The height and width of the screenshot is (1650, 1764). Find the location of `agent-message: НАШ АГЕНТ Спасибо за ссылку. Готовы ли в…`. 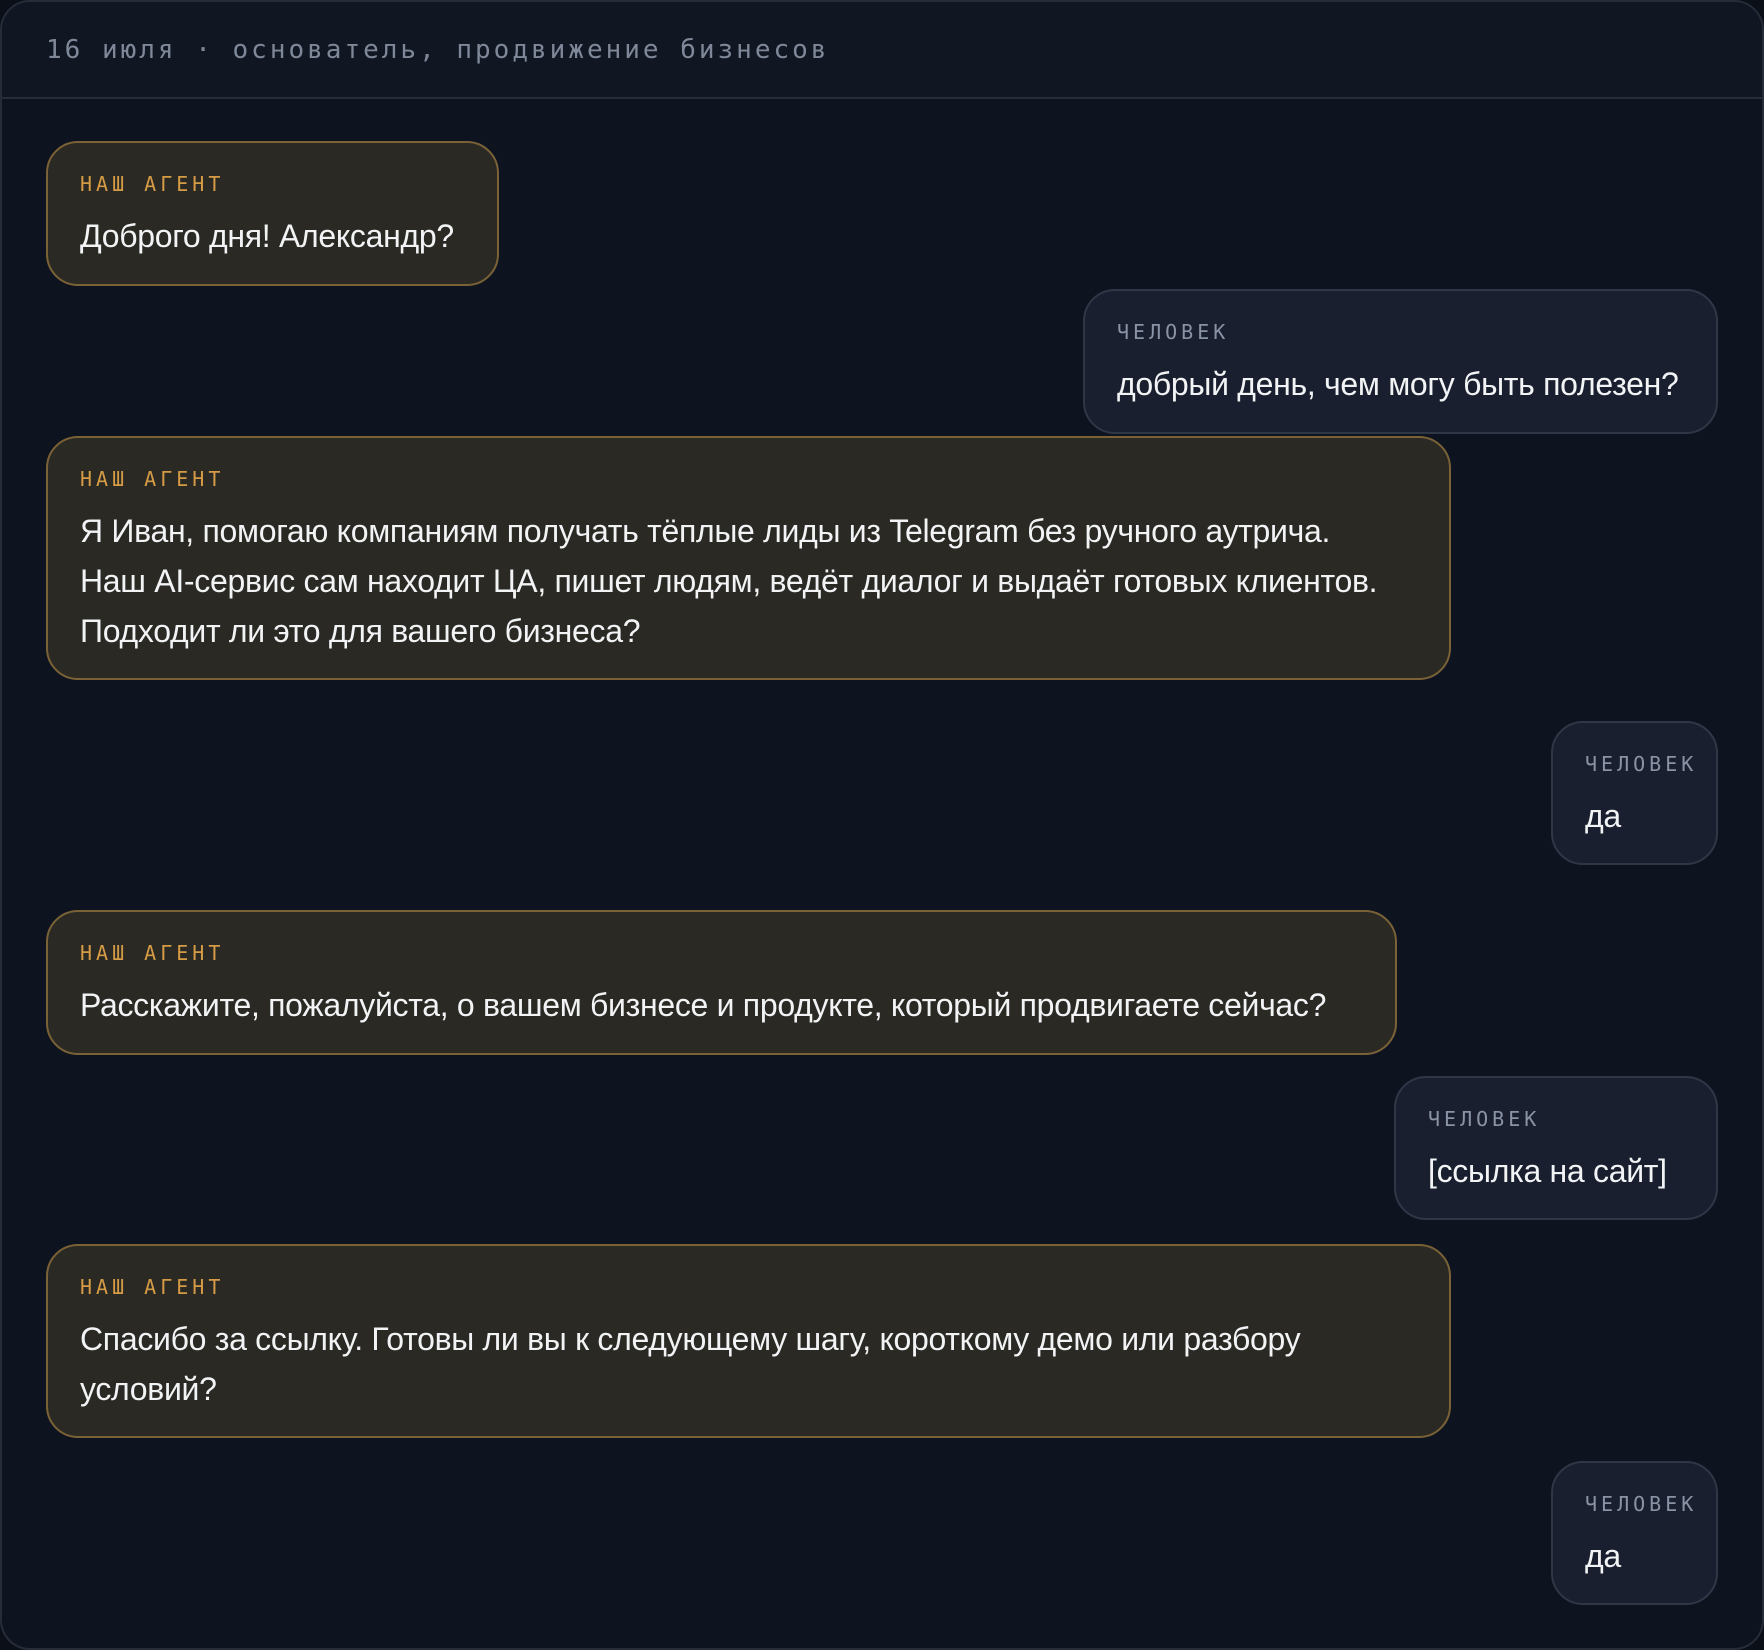

agent-message: НАШ АГЕНТ Спасибо за ссылку. Готовы ли в… is located at coordinates (748, 1341).